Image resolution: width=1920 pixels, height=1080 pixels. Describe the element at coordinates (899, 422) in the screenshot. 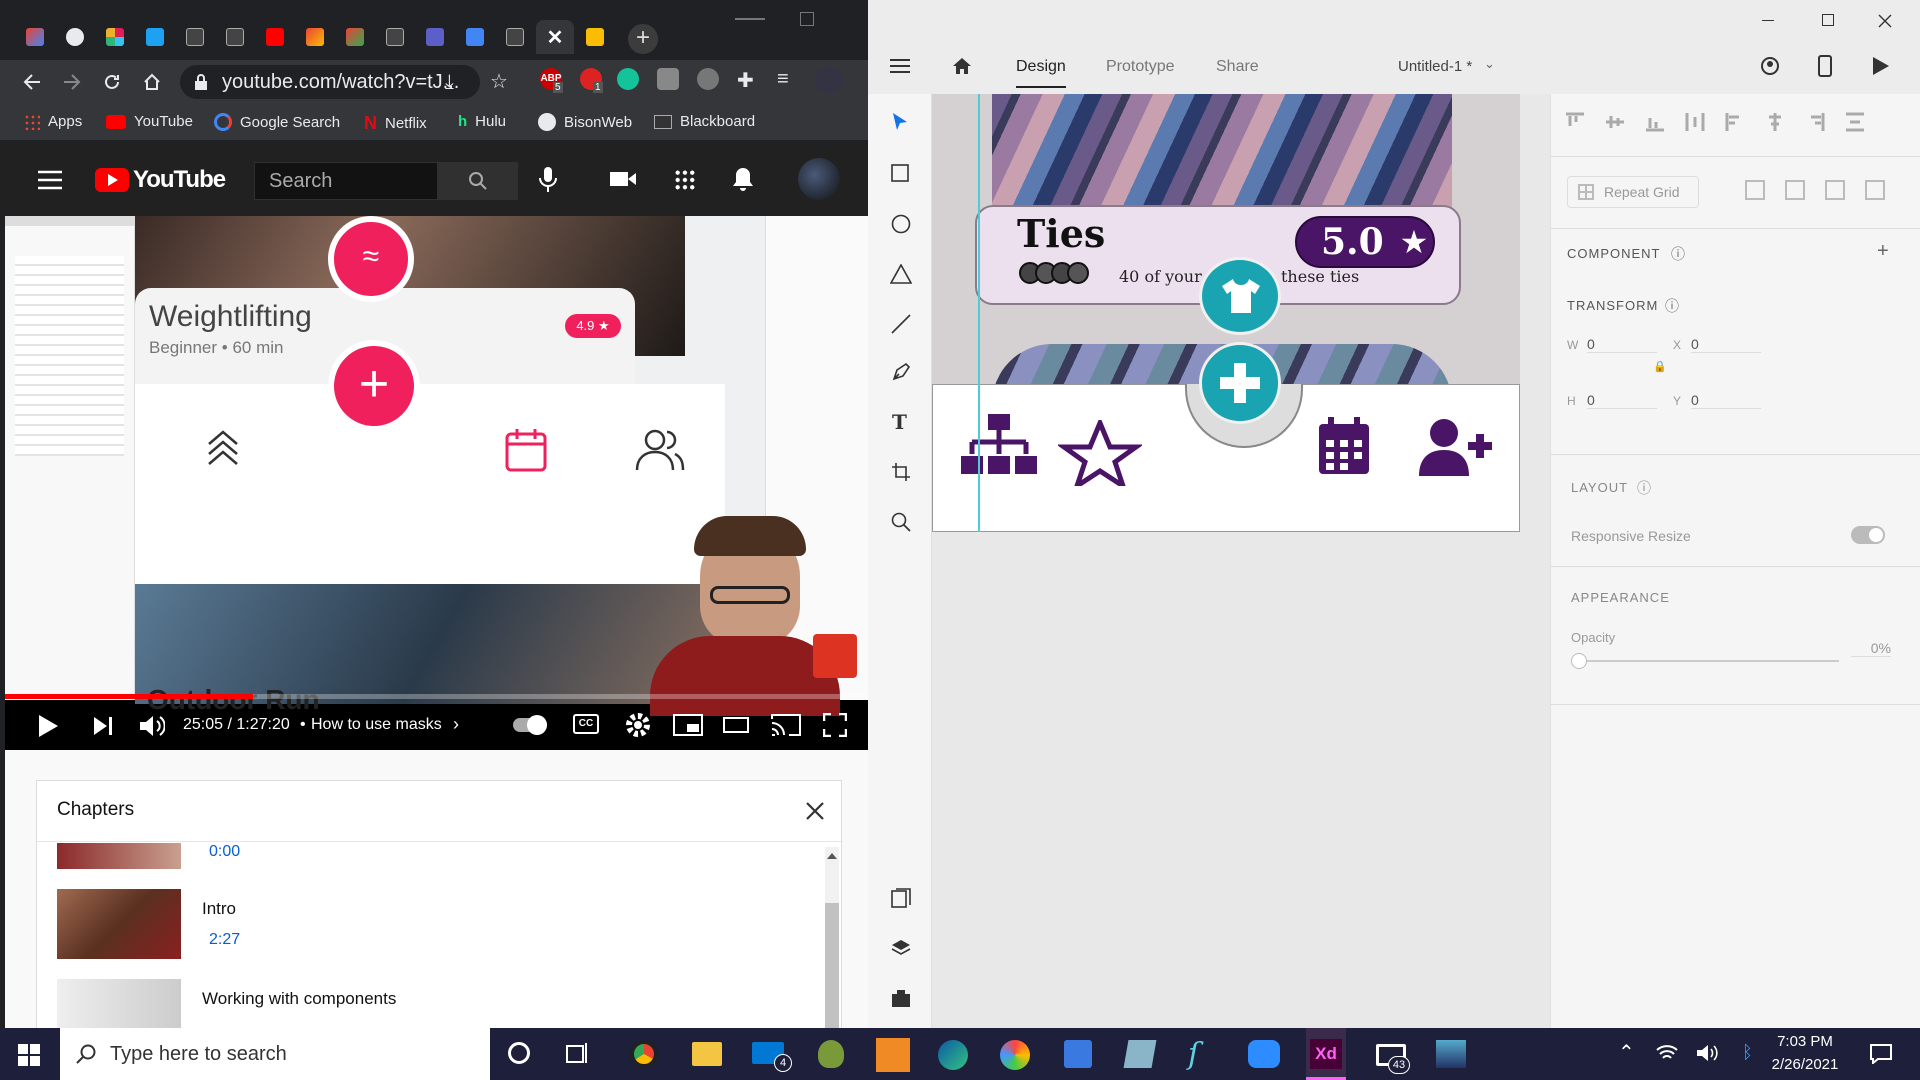

I see `text-tool-icon: T` at that location.